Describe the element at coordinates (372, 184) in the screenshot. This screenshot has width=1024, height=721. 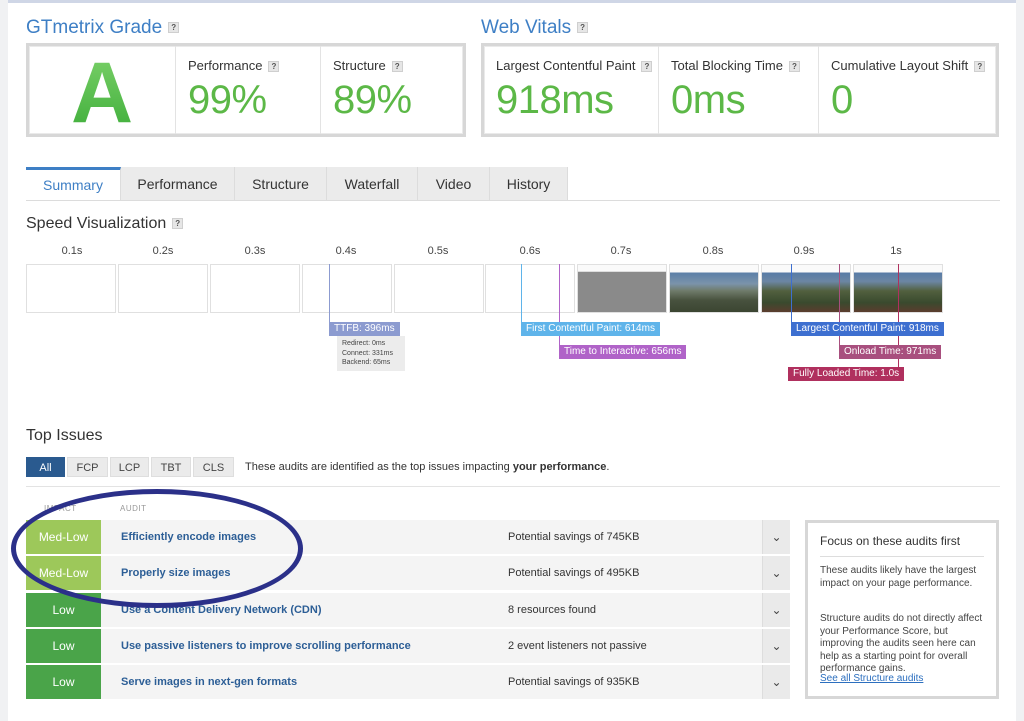
I see `tab-waterfall: Waterfall` at that location.